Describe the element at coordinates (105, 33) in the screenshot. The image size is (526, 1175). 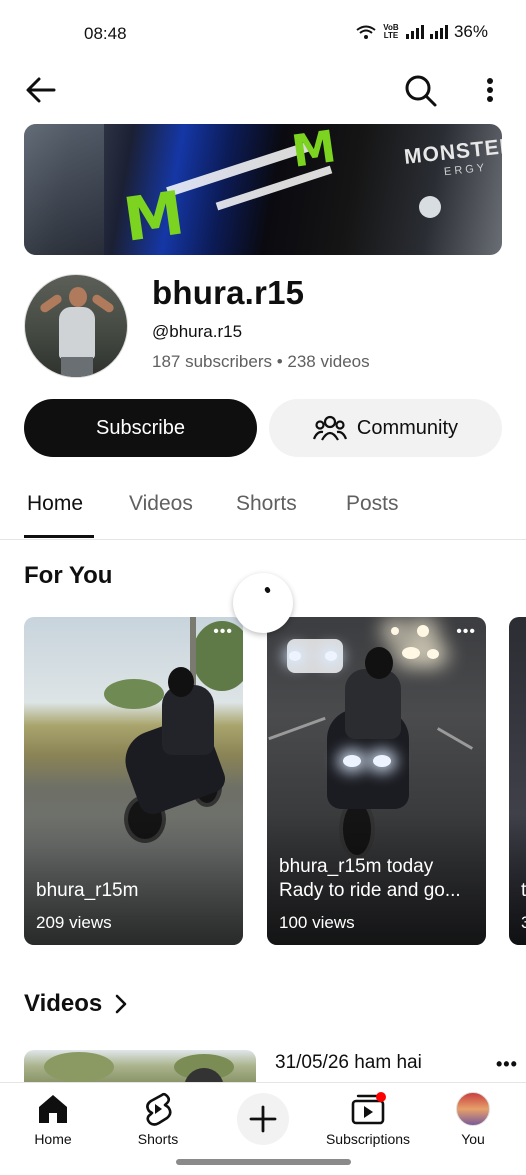
I see `status-time: 08:48` at that location.